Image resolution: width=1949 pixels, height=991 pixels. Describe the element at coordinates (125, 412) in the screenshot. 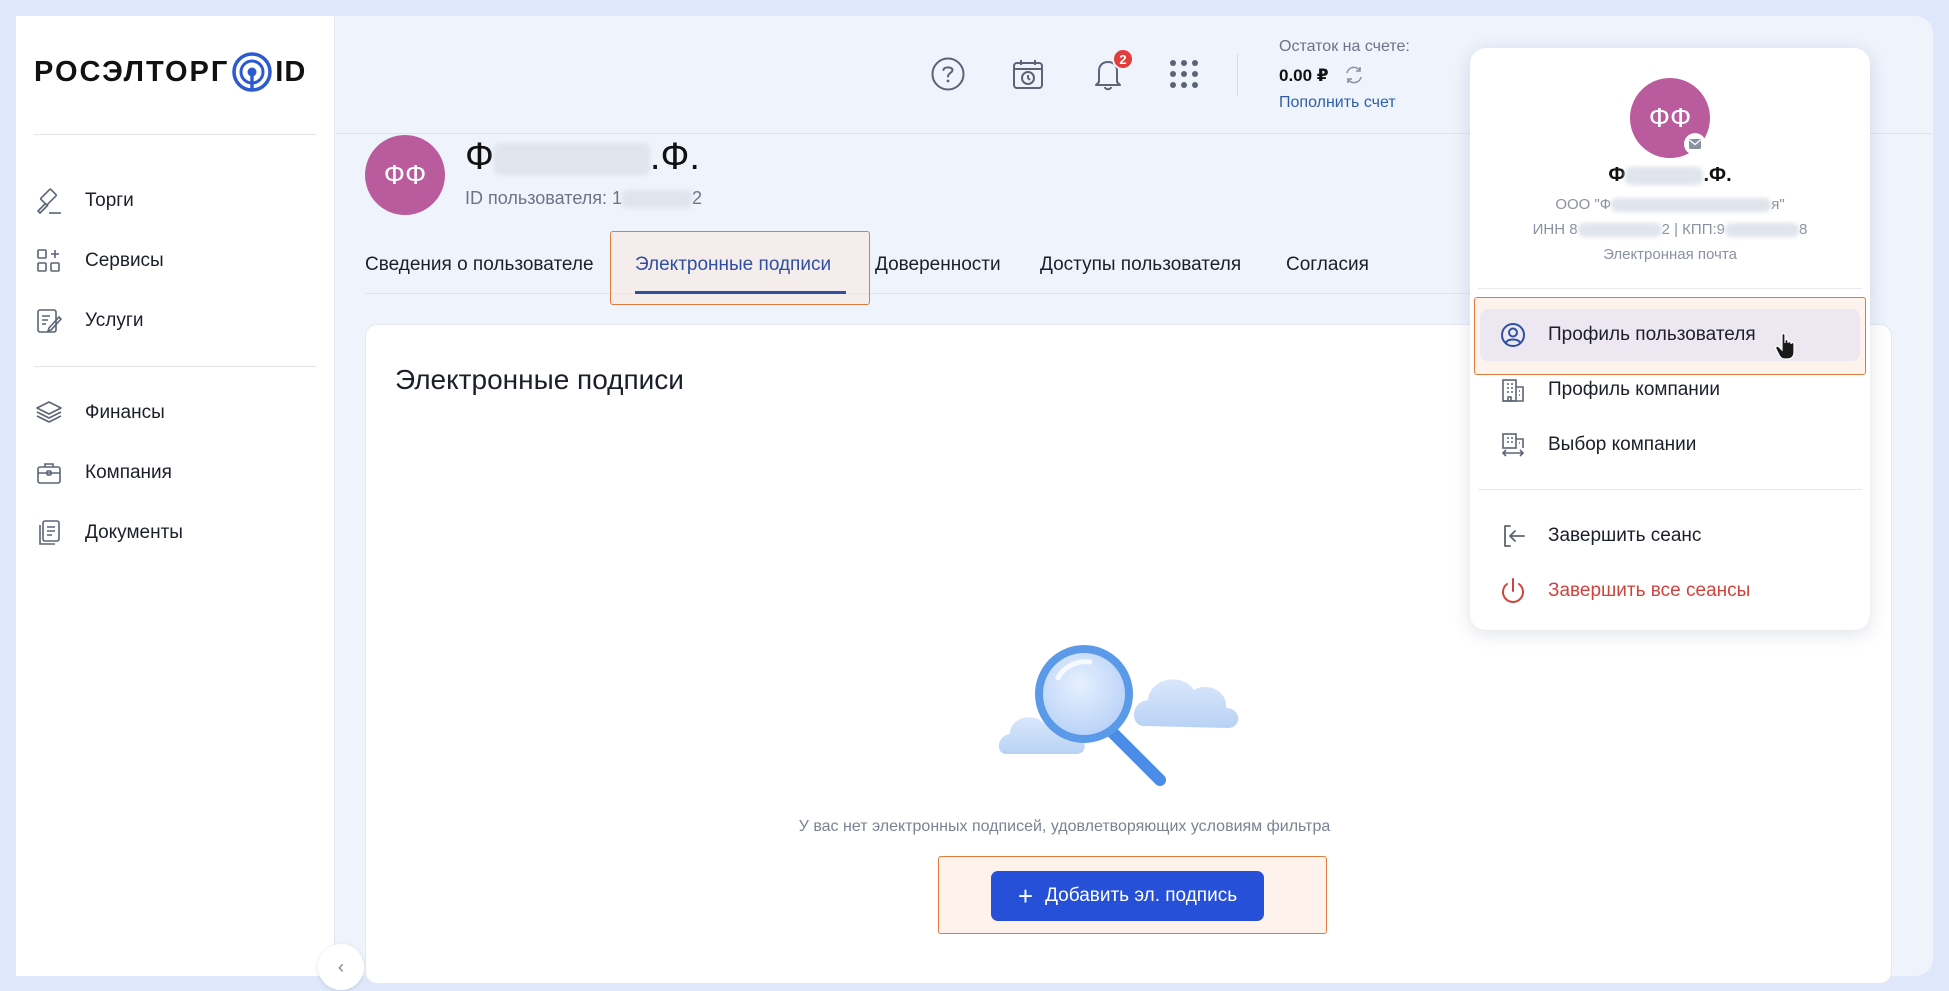

I see `sidebar-item-label: Финансы` at that location.